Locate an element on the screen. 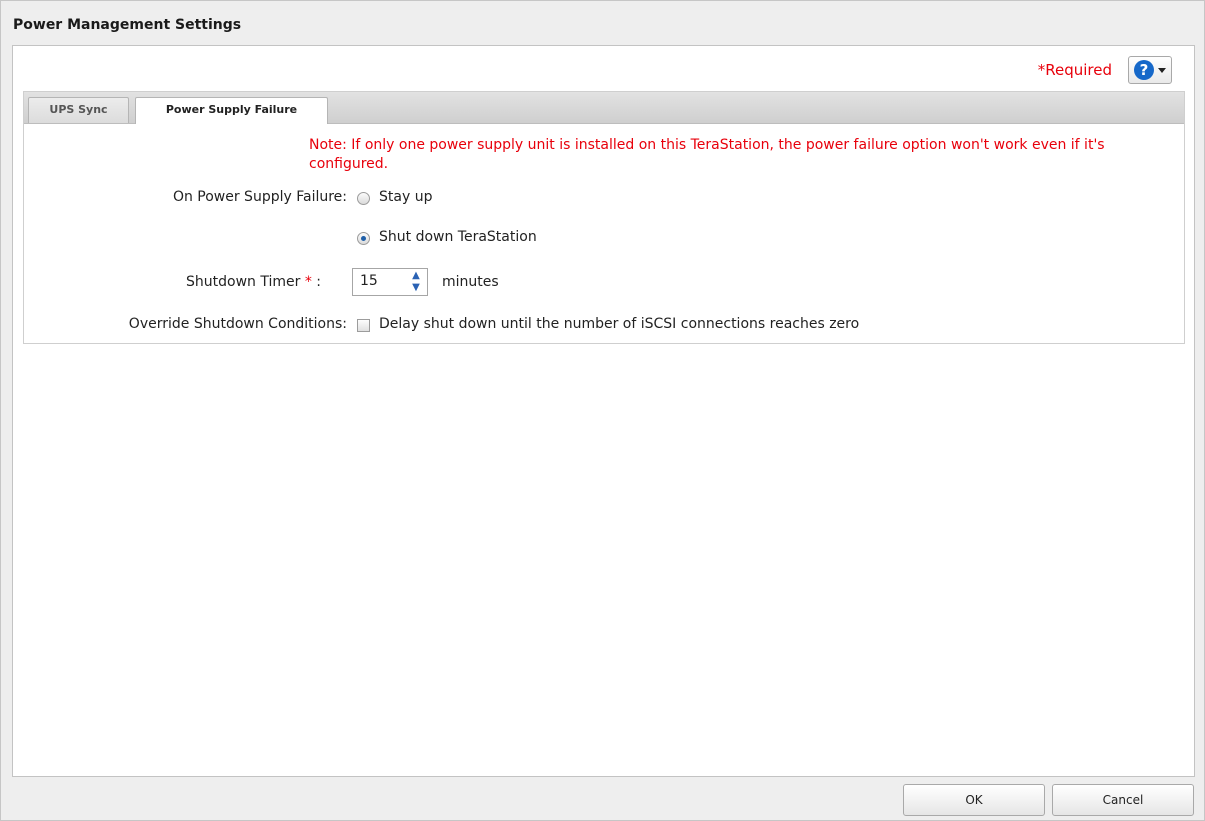 The image size is (1205, 821). required-asterisk: * is located at coordinates (308, 282).